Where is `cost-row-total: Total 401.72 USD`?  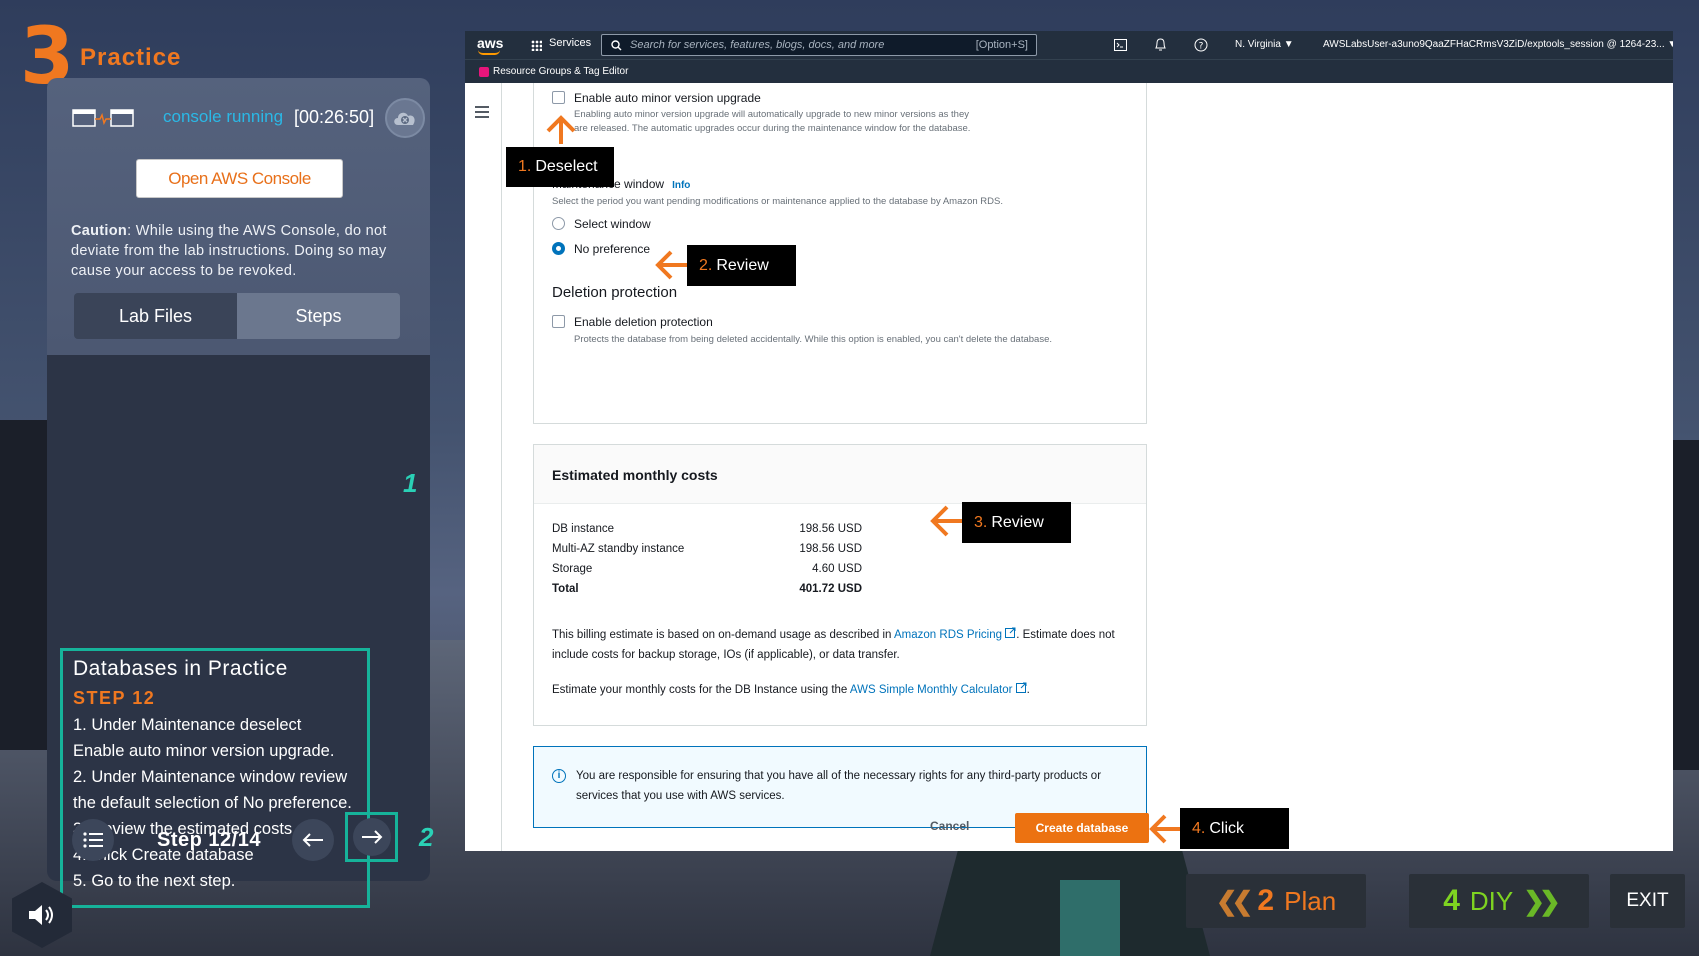
cost-row-total: Total 401.72 USD is located at coordinates (707, 592).